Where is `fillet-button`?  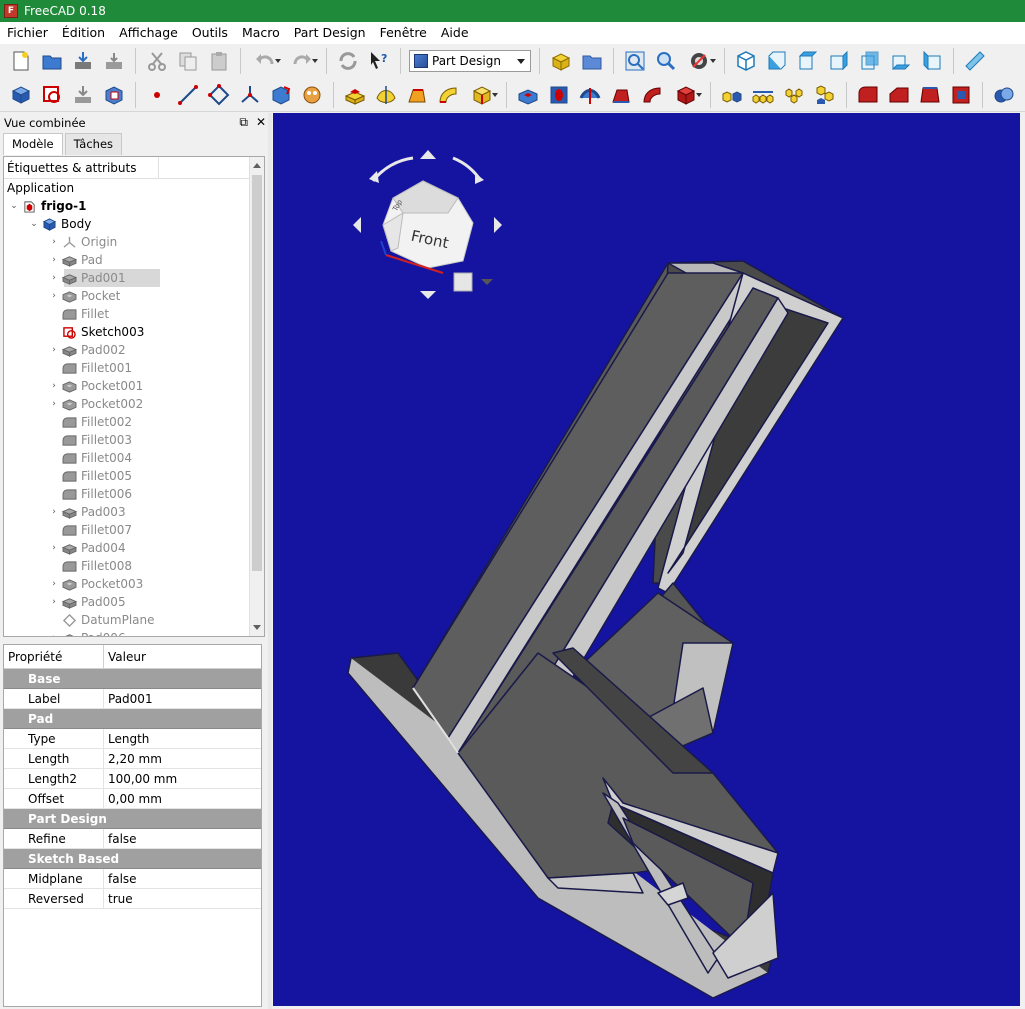 fillet-button is located at coordinates (868, 95).